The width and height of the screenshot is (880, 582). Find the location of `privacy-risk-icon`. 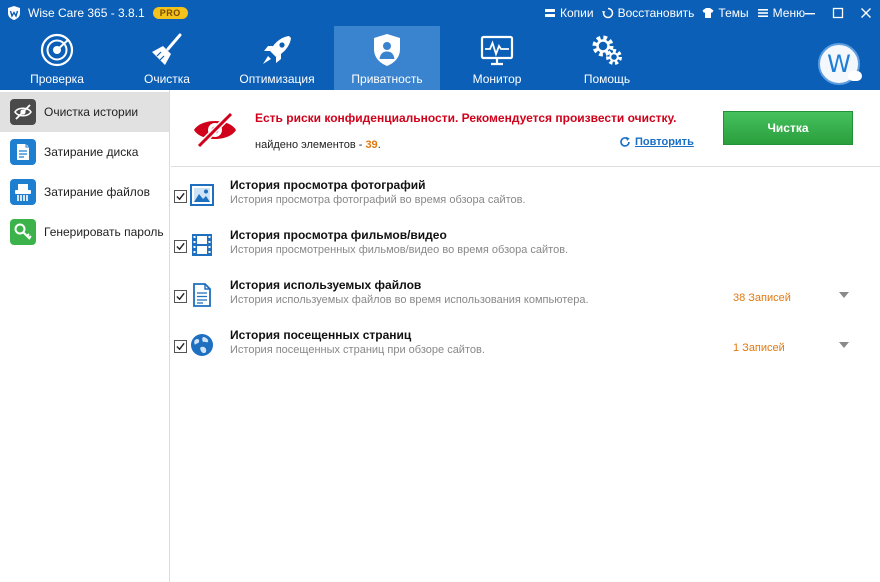

privacy-risk-icon is located at coordinates (215, 130).